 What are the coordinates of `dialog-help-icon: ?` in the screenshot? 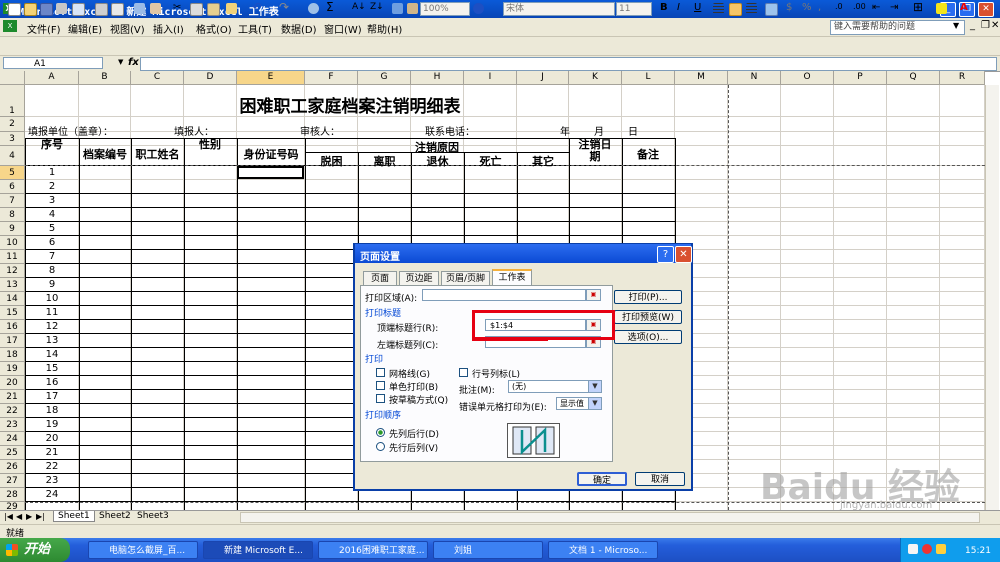 It's located at (665, 254).